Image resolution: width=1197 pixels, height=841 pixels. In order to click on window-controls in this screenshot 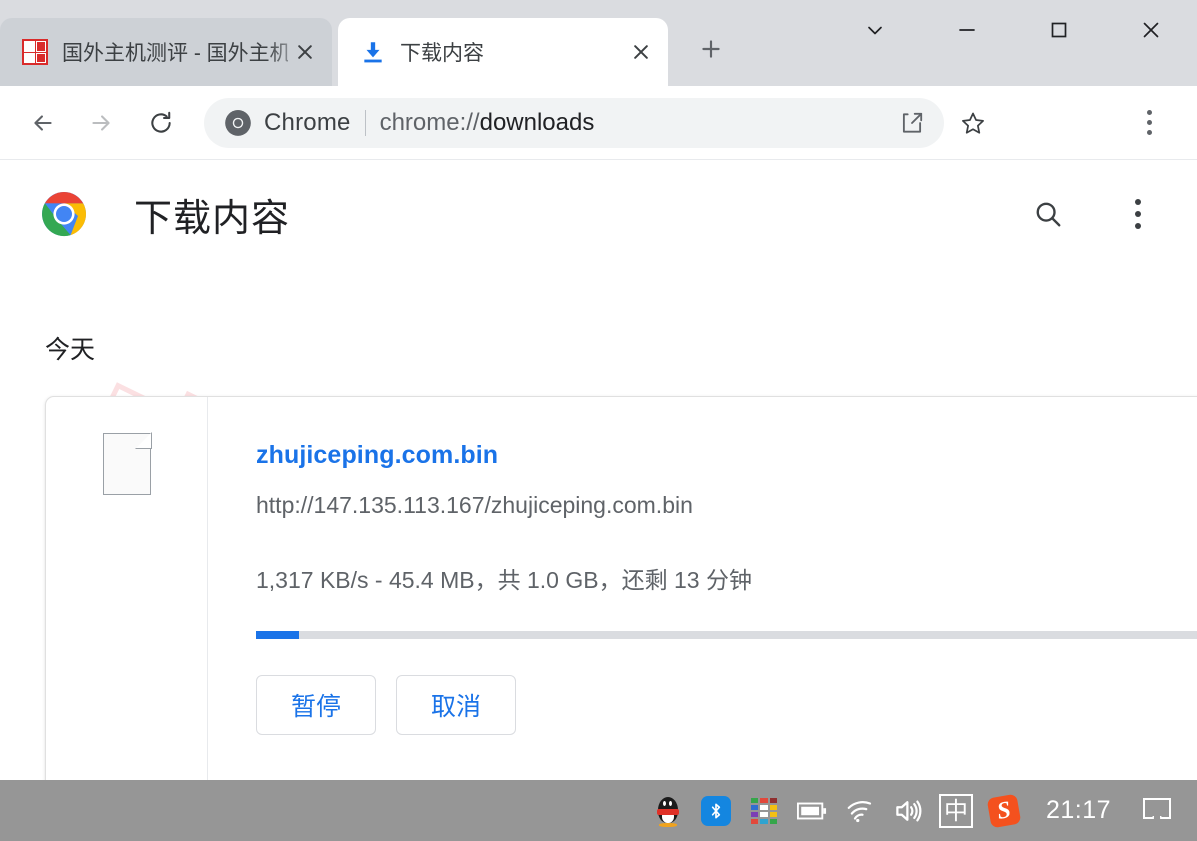, I will do `click(1013, 30)`.